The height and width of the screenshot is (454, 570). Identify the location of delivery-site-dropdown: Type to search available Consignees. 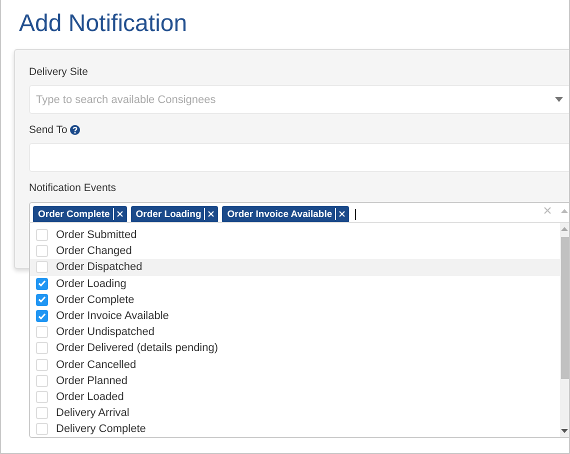
(299, 99).